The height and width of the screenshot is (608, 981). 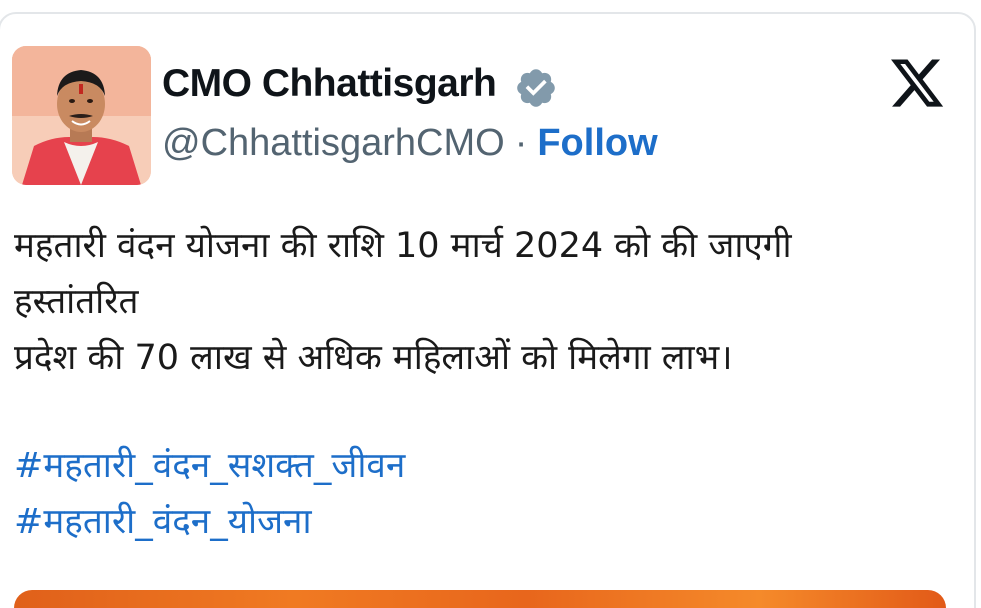 I want to click on handle-row: @ChhattisgarhCMO · Follow, so click(x=410, y=143).